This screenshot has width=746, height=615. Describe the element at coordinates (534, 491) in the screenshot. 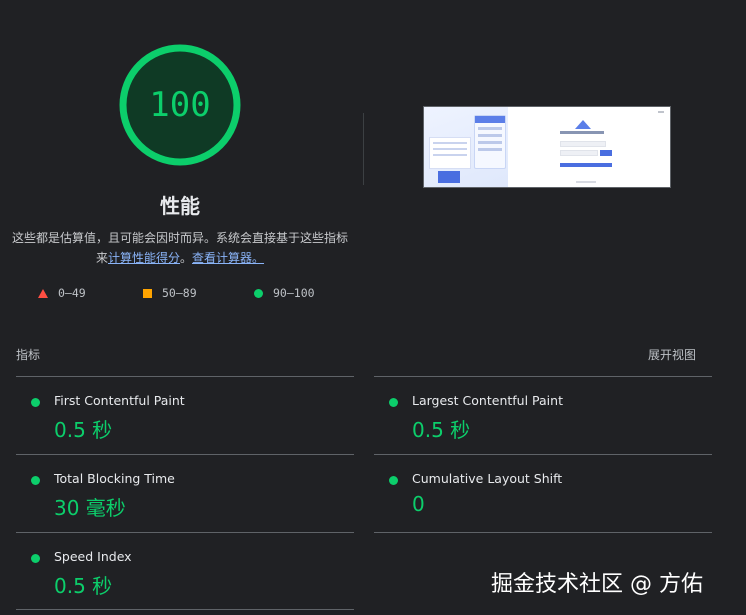

I see `metric-cumulative-layout-shift: Cumulative Layout Shift 0` at that location.